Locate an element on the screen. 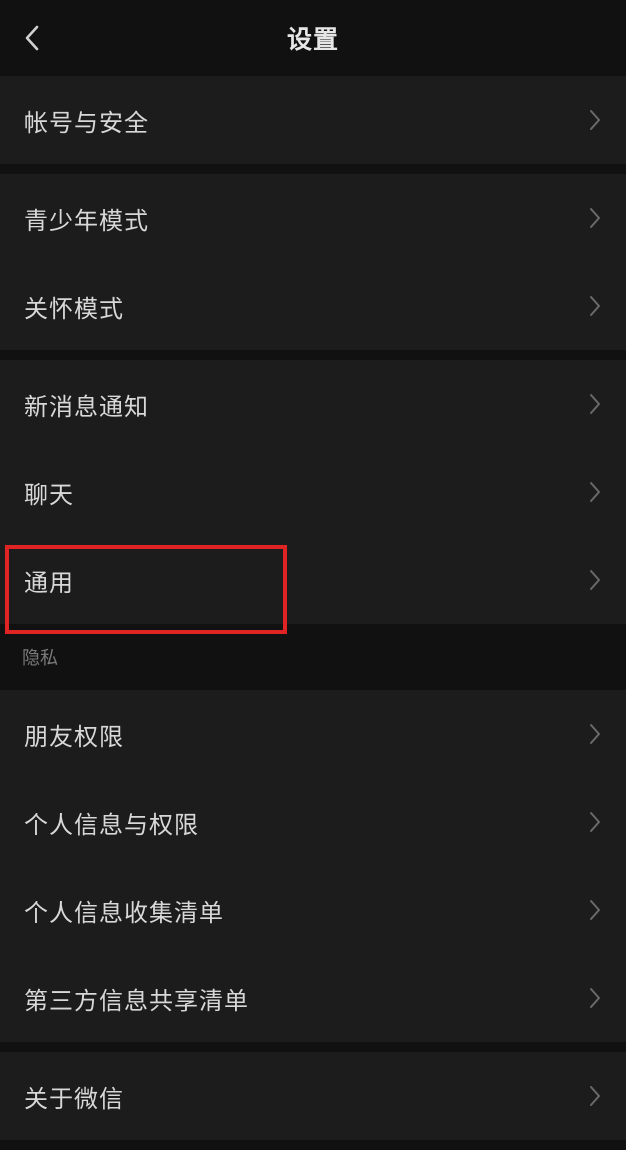 Image resolution: width=626 pixels, height=1150 pixels. settings-item-general: 通用 is located at coordinates (313, 580).